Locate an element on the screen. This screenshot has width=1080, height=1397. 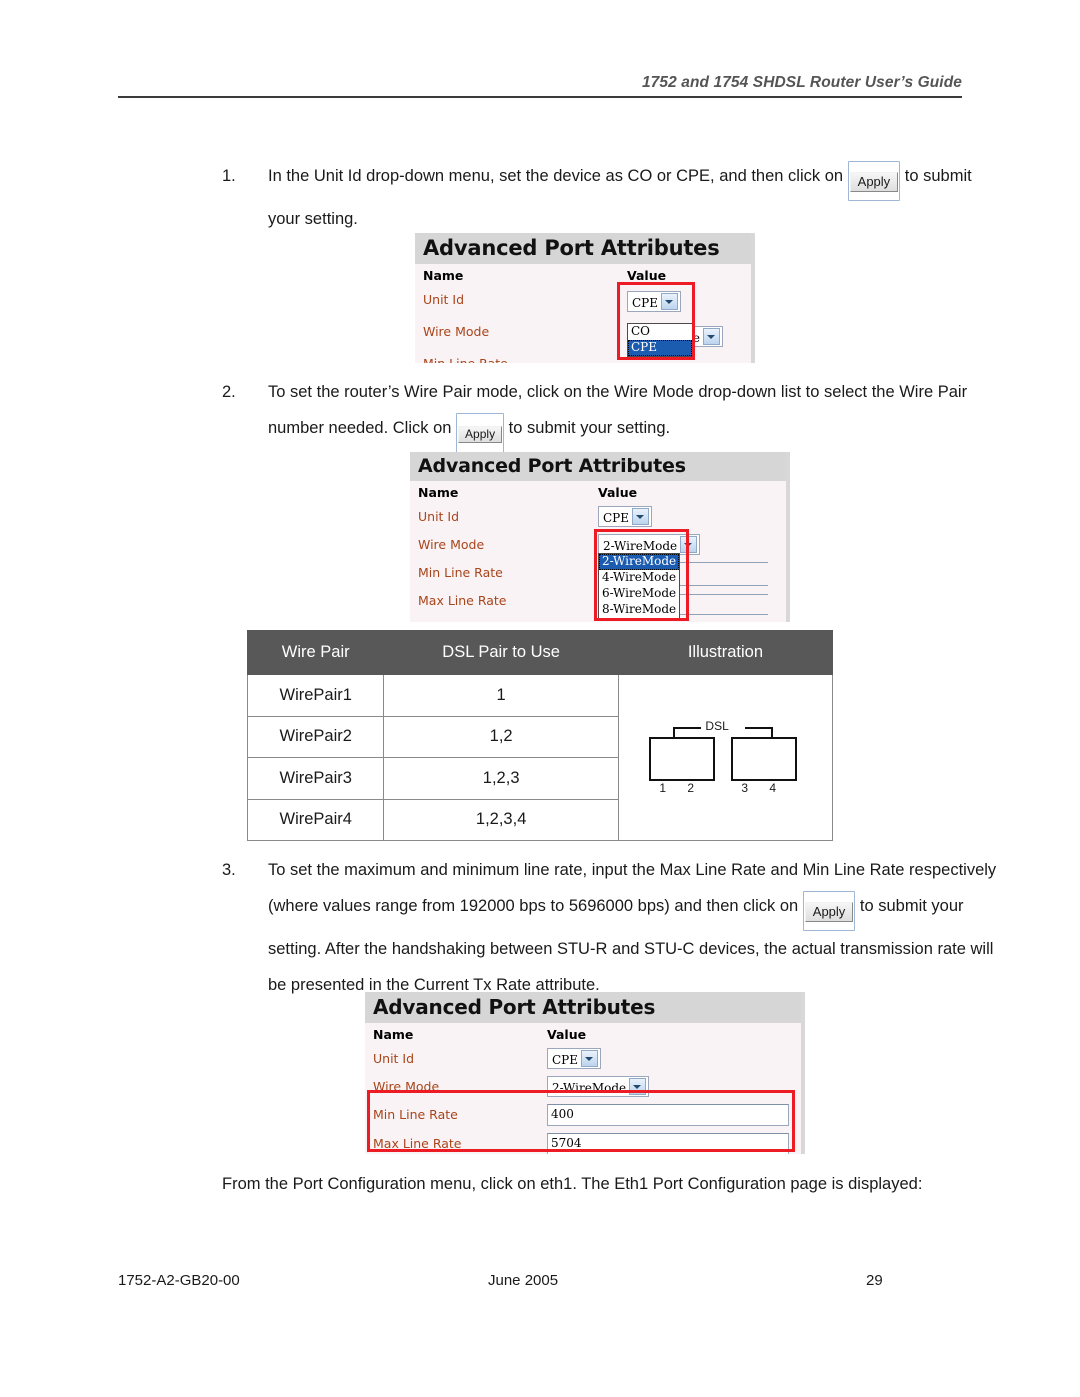
figure1-column-header-row: Name Value is located at coordinates (585, 276).